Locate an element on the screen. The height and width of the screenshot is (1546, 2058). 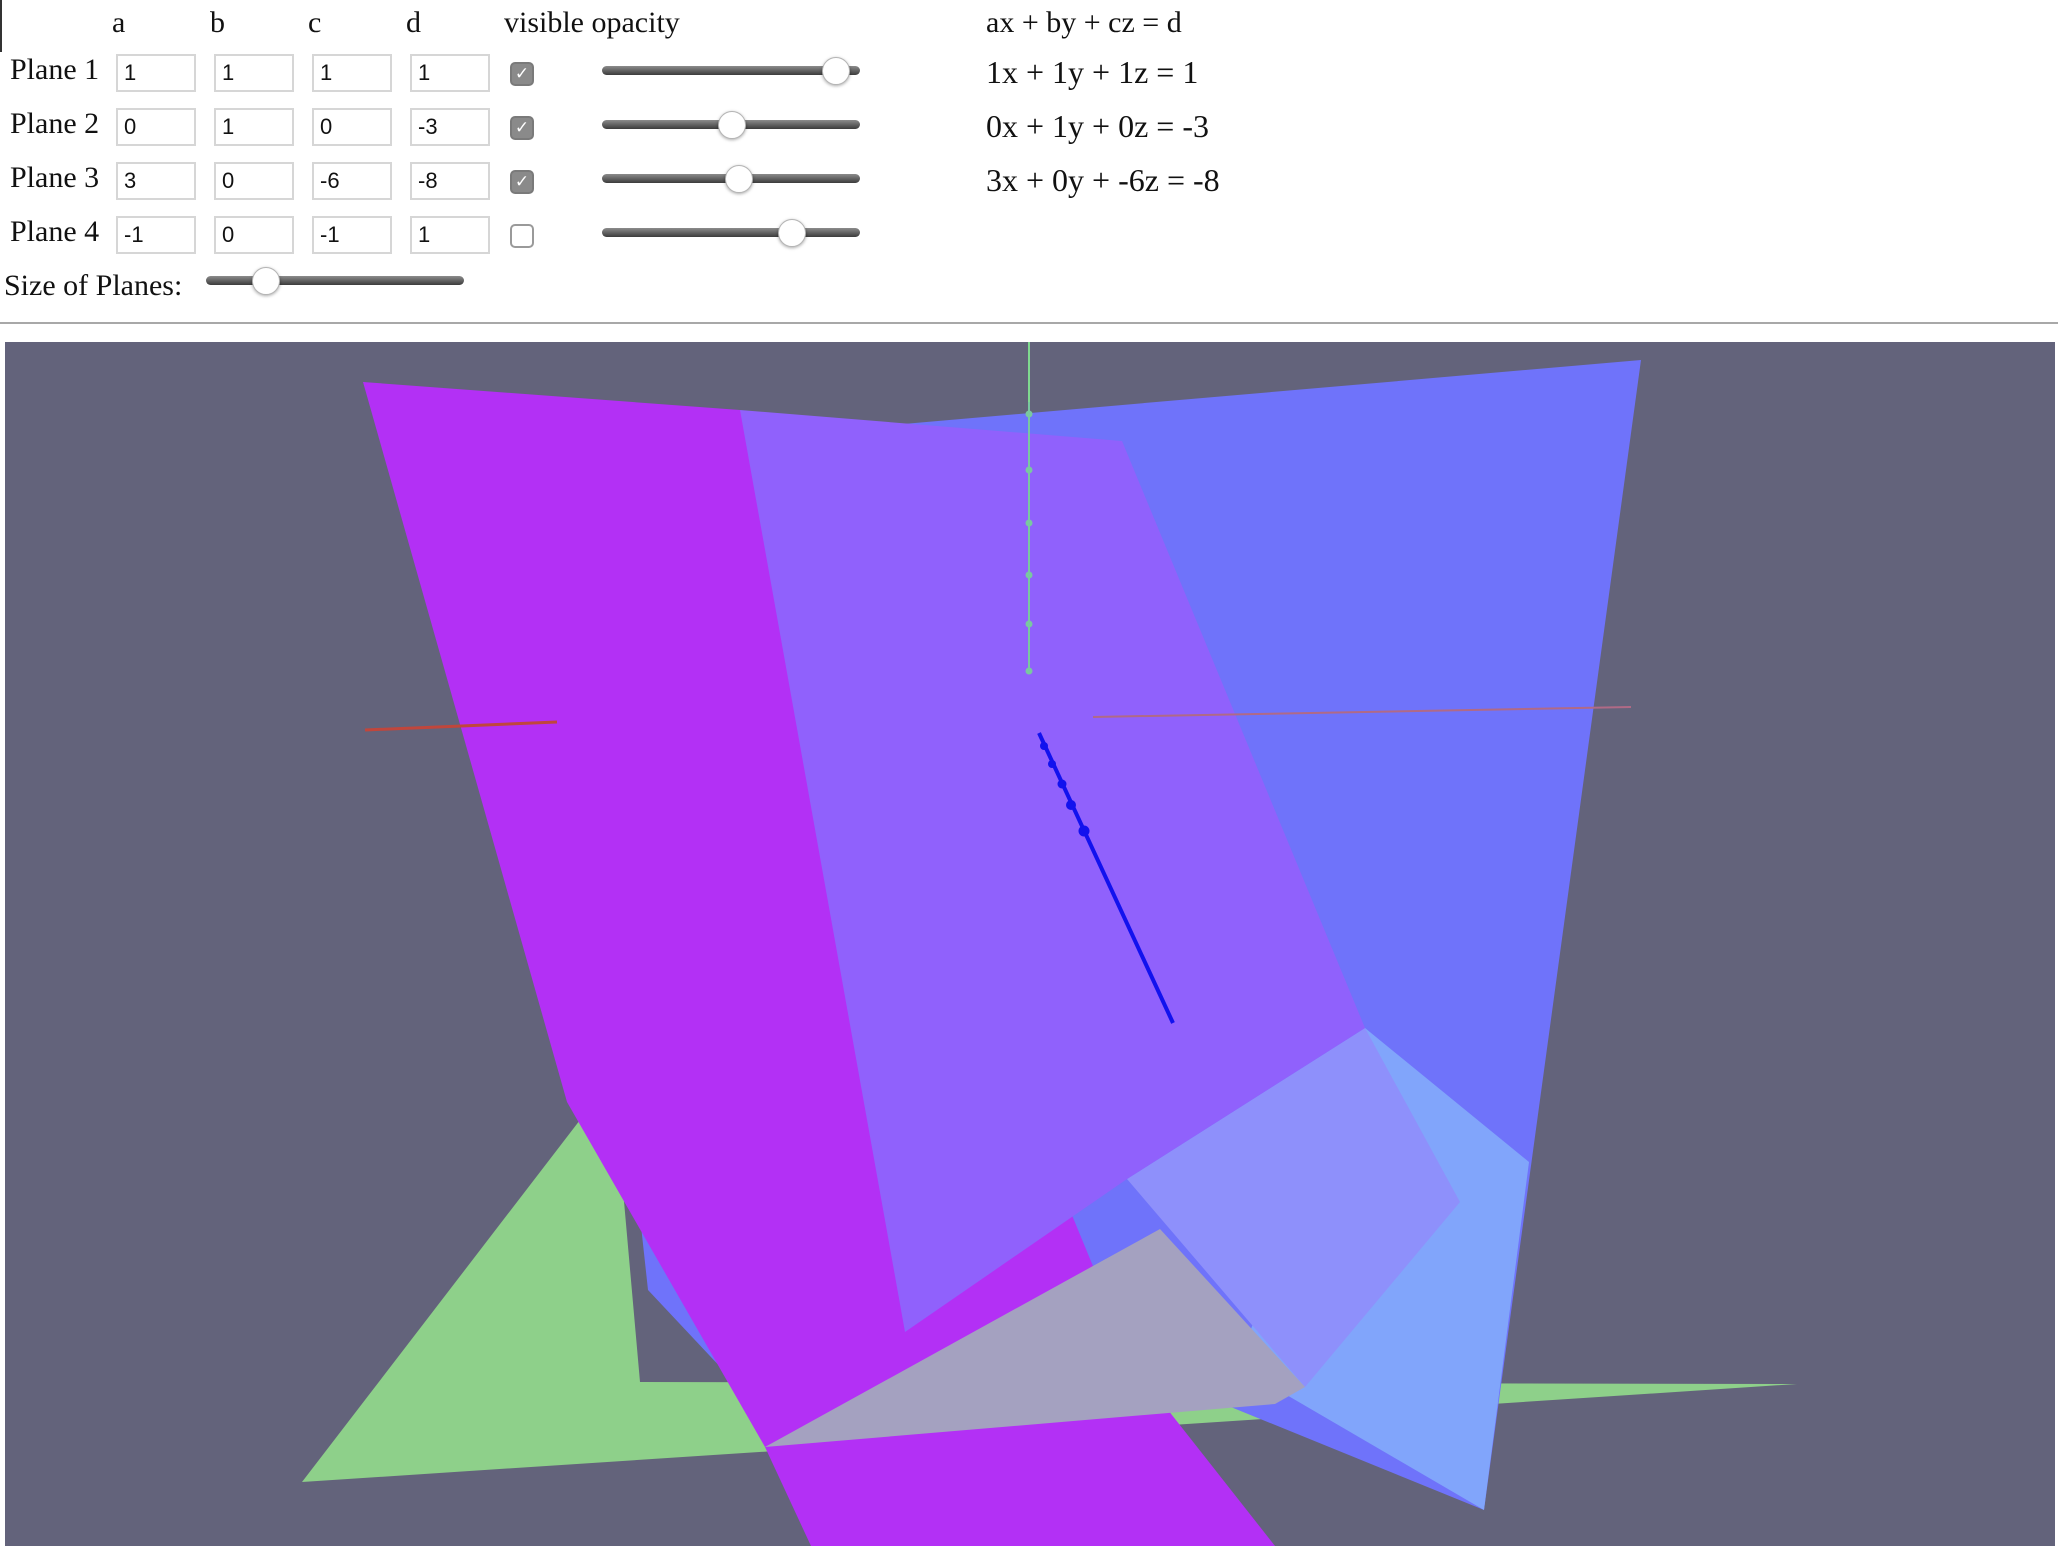
plane-4-b-field is located at coordinates (254, 235).